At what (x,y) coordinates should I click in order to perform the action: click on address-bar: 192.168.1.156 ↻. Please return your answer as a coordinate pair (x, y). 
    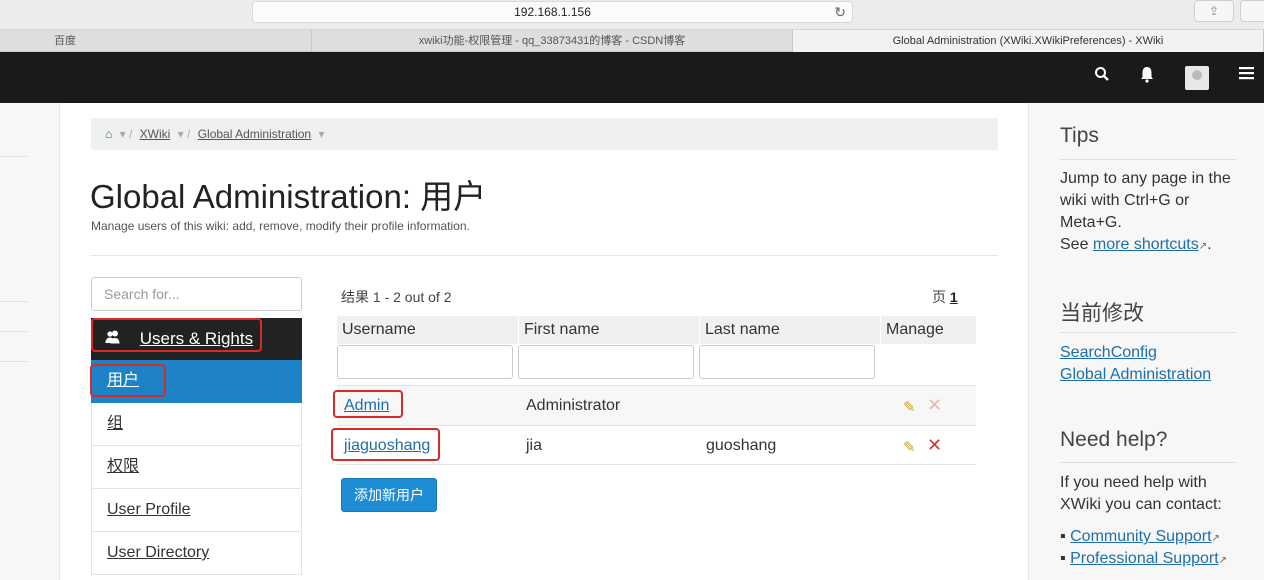
    Looking at the image, I should click on (552, 12).